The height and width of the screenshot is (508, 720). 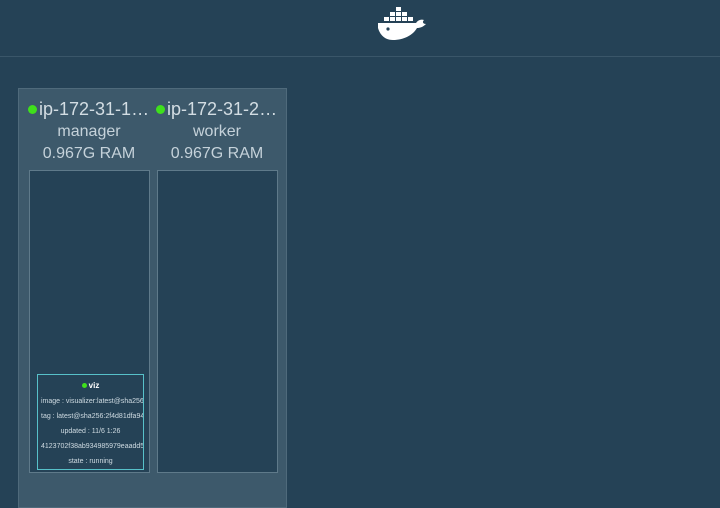 What do you see at coordinates (89, 131) in the screenshot?
I see `node-role: manager` at bounding box center [89, 131].